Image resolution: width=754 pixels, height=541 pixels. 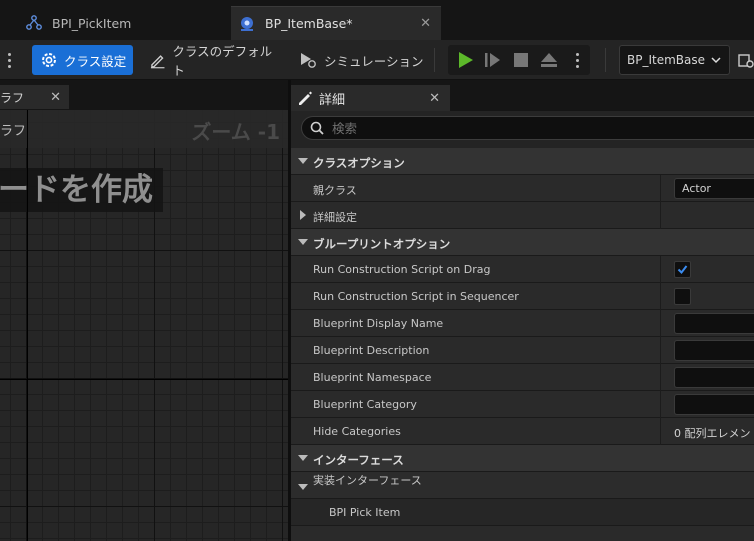 I want to click on property-hide-categories: Hide Categories 0 配列エレメント, so click(x=522, y=431).